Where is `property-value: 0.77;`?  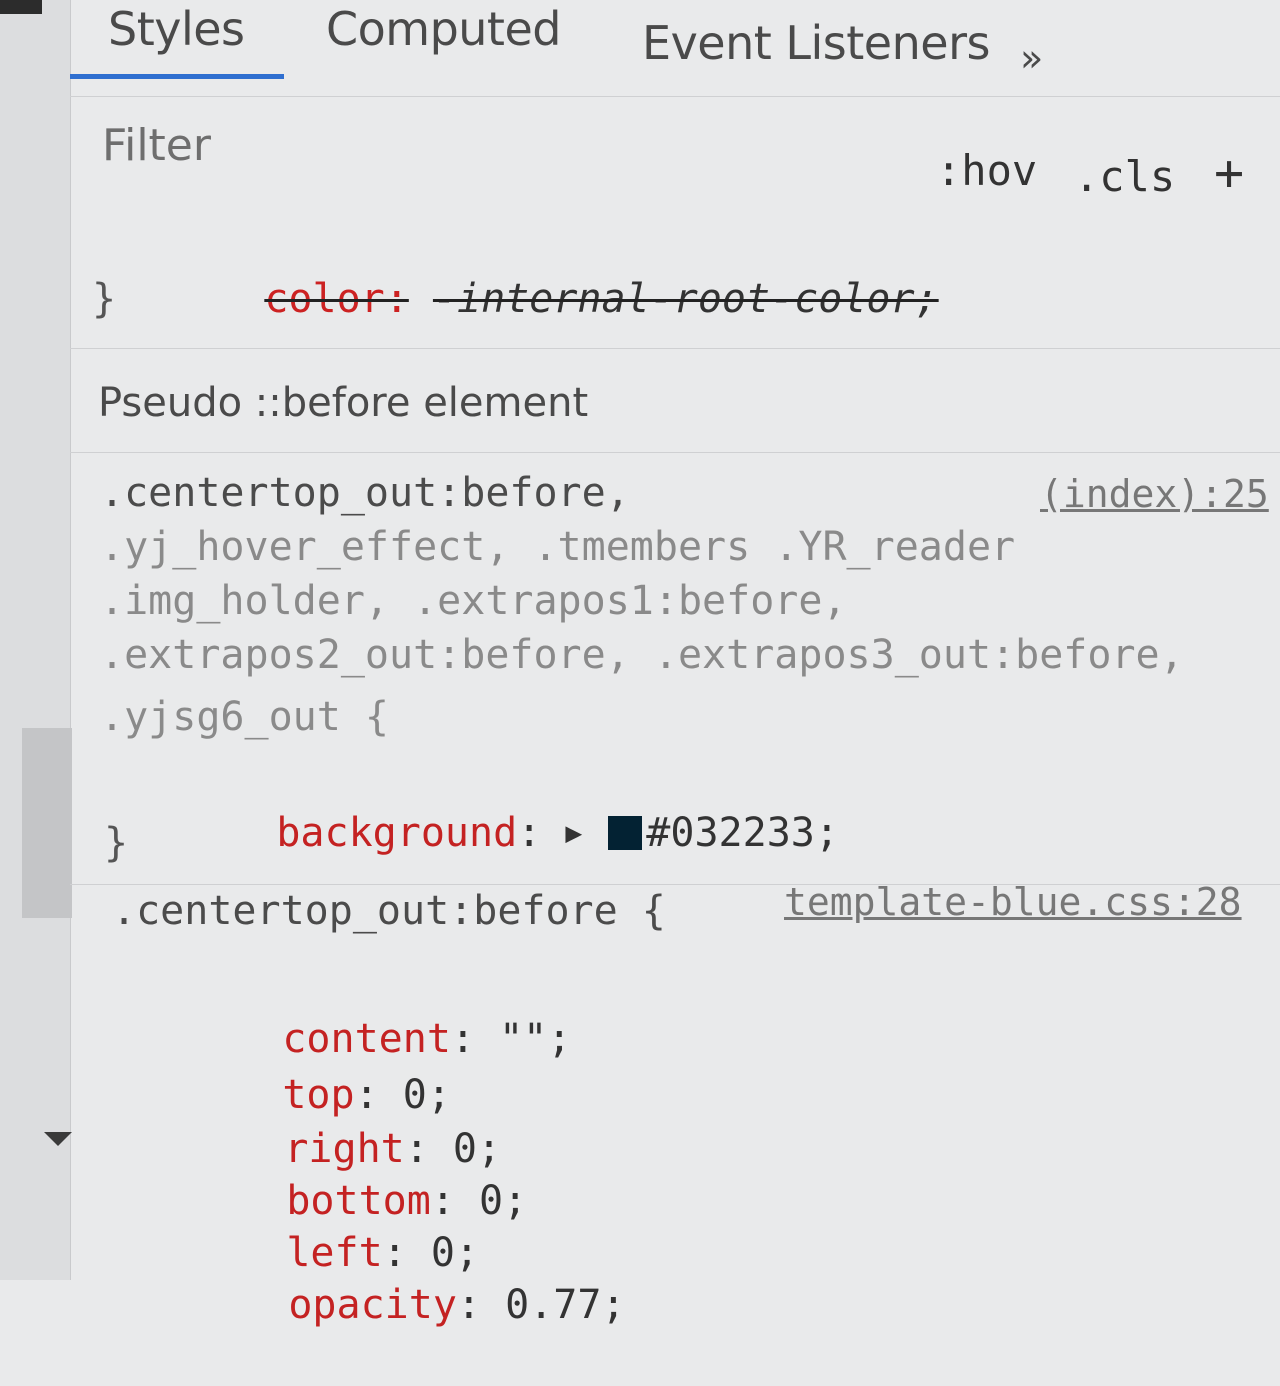
property-value: 0.77; is located at coordinates (565, 1305).